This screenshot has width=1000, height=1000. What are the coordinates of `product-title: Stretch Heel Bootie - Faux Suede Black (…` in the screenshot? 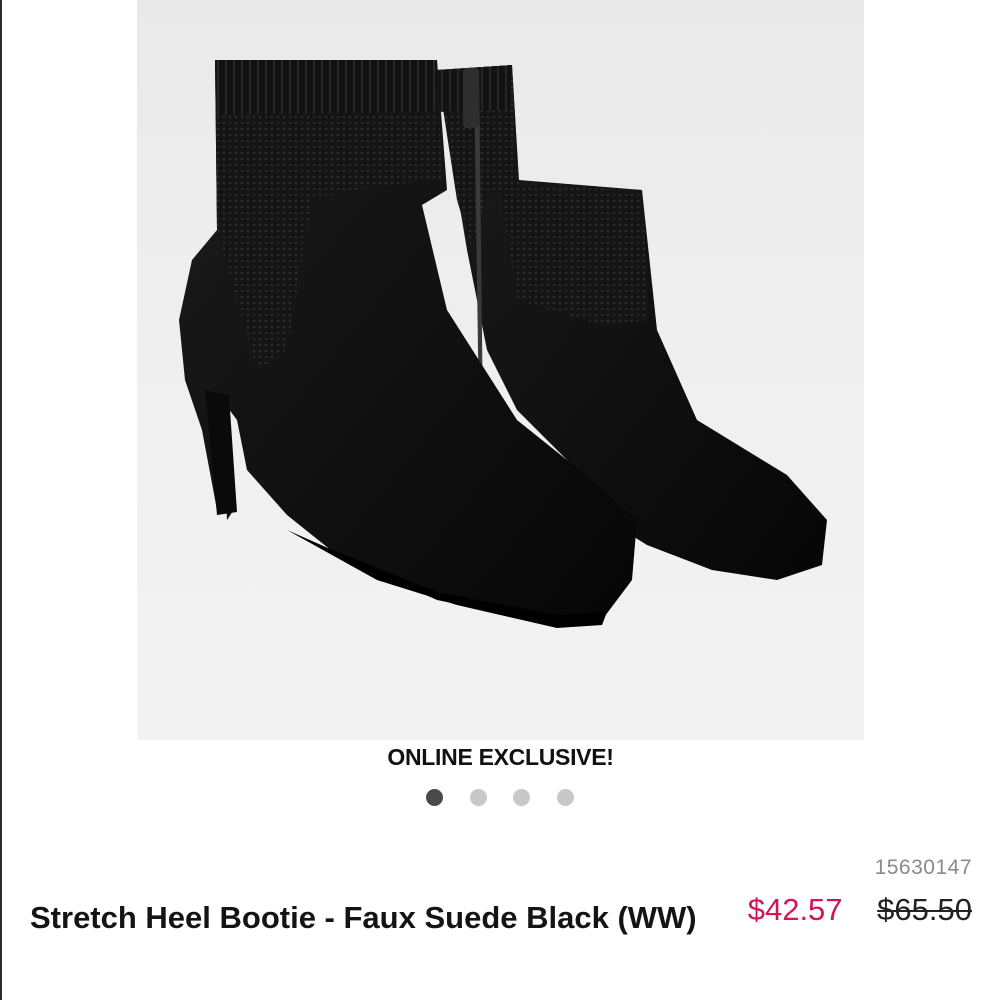 It's located at (363, 917).